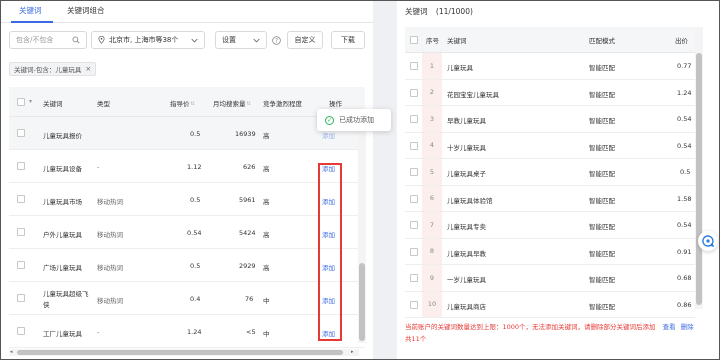 The width and height of the screenshot is (720, 360). What do you see at coordinates (76, 40) in the screenshot?
I see `search-icon` at bounding box center [76, 40].